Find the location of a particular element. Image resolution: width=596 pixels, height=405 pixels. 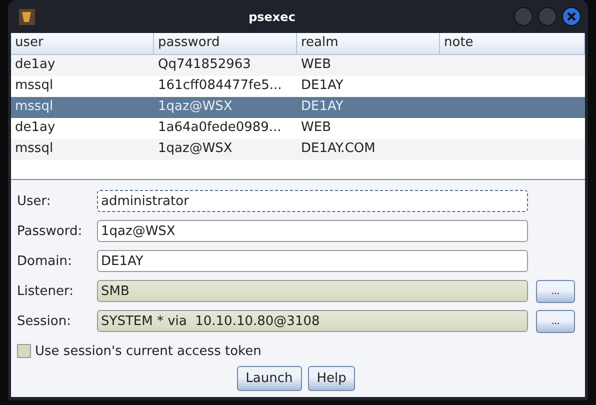

checkbox-label: Use session's current access token is located at coordinates (148, 351).